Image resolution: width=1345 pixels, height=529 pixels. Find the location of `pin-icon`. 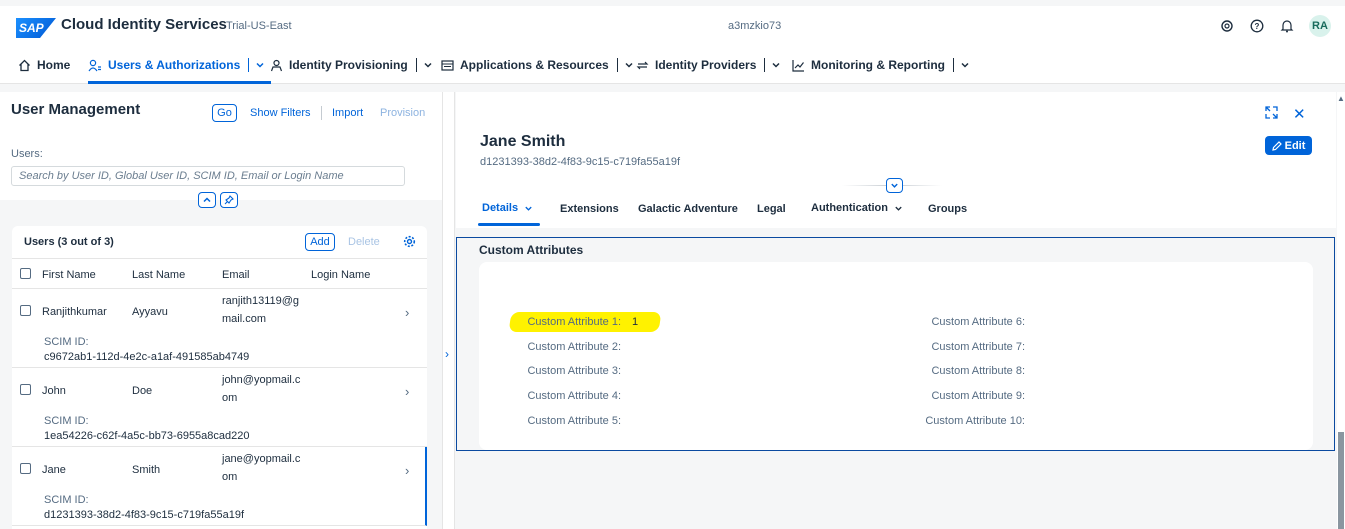

pin-icon is located at coordinates (229, 200).